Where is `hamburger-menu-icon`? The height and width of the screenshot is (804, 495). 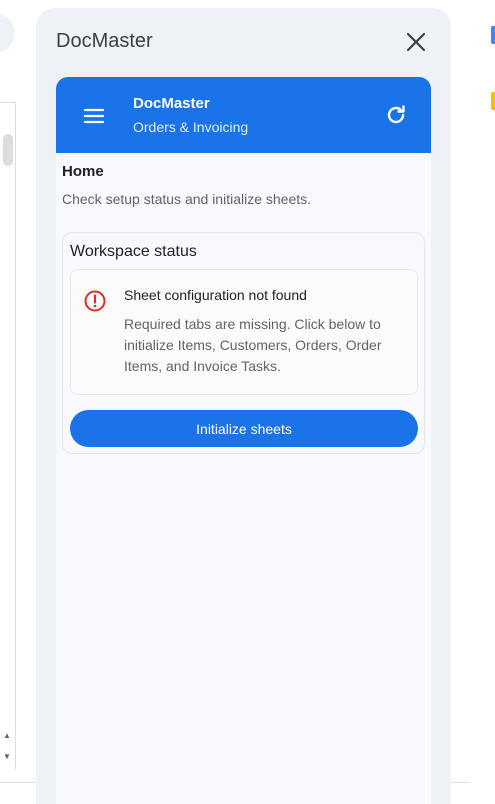
hamburger-menu-icon is located at coordinates (94, 116).